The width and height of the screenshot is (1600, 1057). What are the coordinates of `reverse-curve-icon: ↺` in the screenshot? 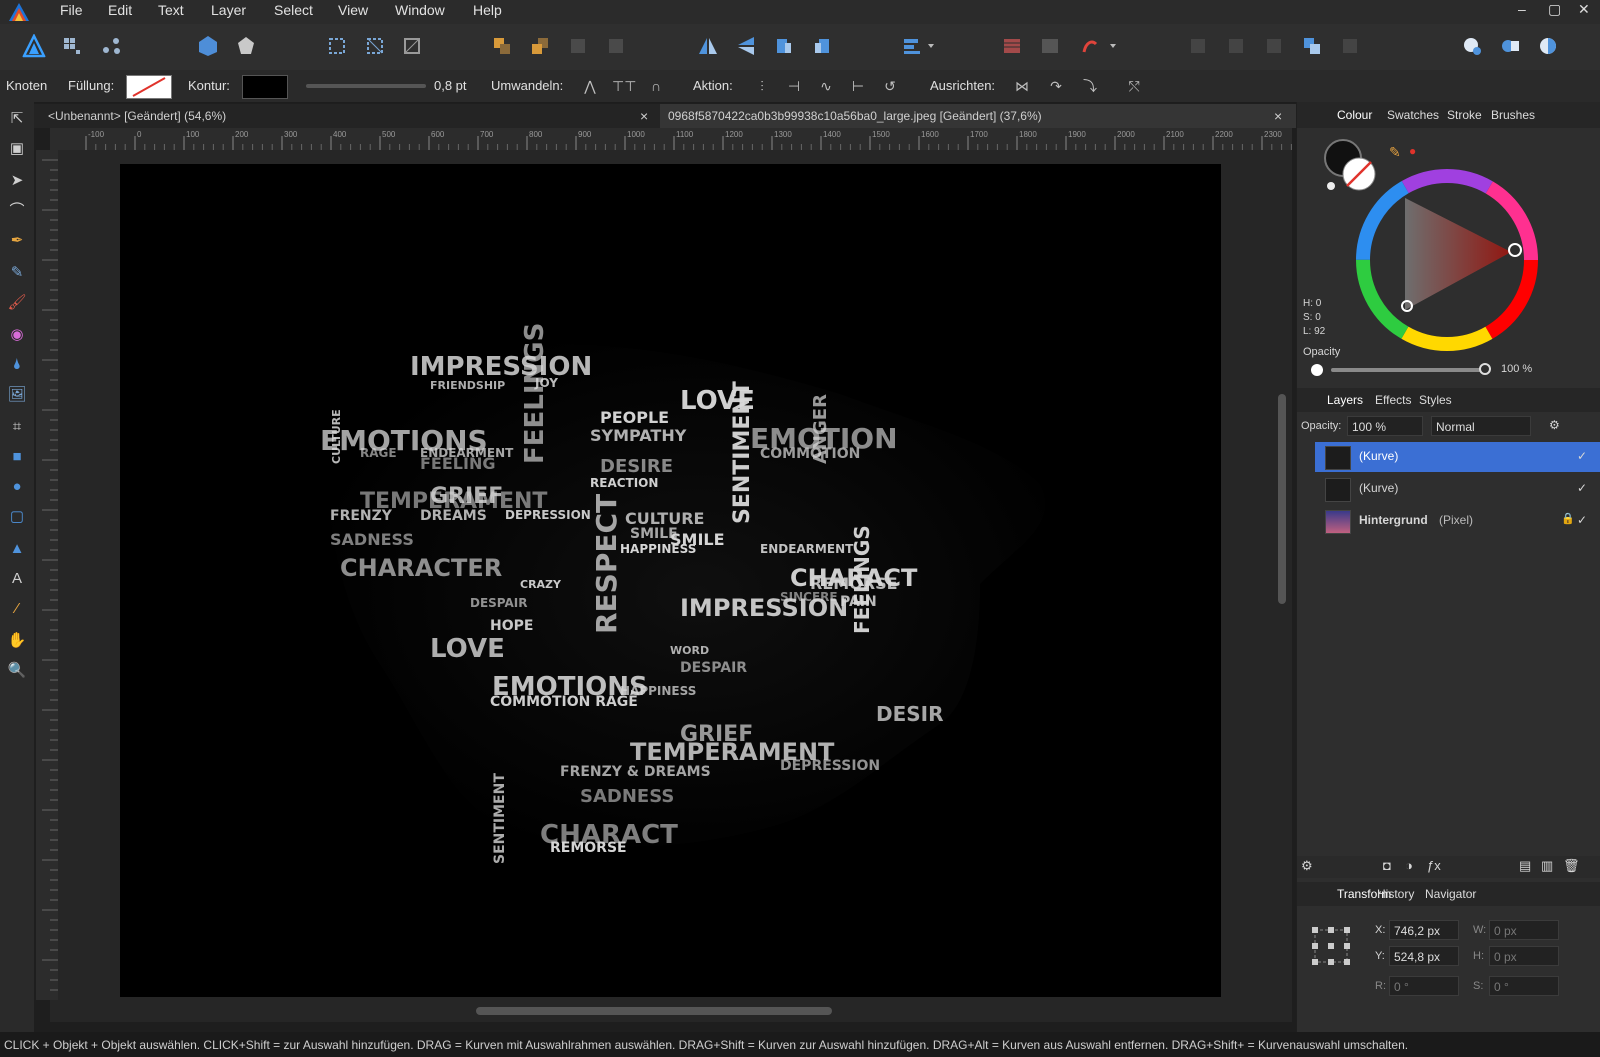 It's located at (890, 86).